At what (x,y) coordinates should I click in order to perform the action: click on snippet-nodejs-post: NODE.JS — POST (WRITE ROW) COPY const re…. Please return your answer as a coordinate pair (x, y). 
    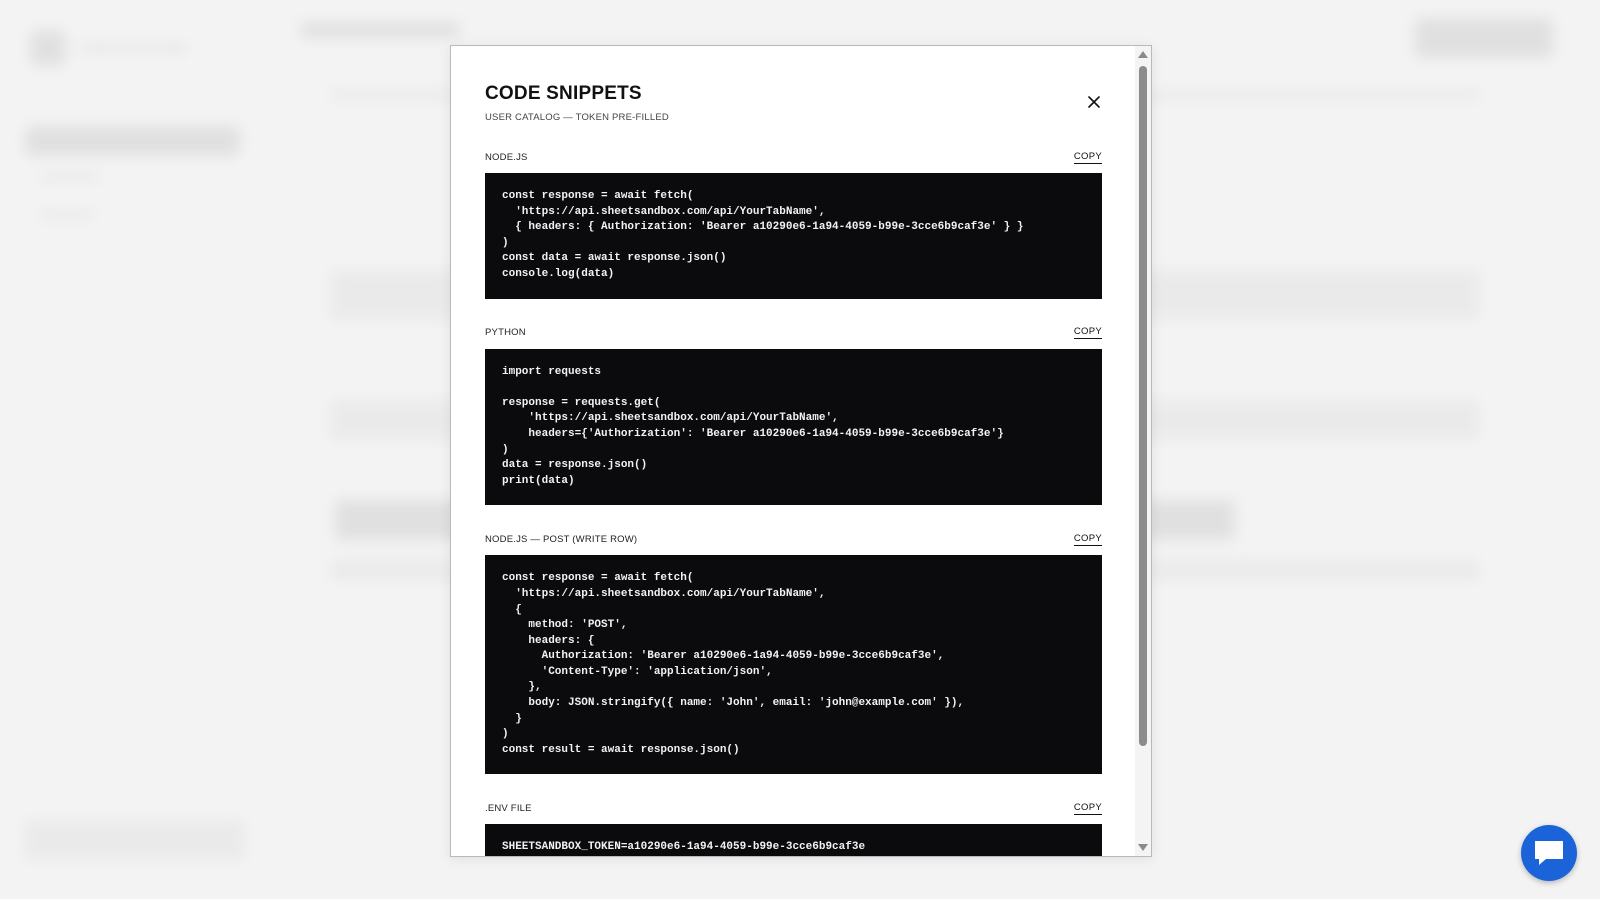
    Looking at the image, I should click on (793, 653).